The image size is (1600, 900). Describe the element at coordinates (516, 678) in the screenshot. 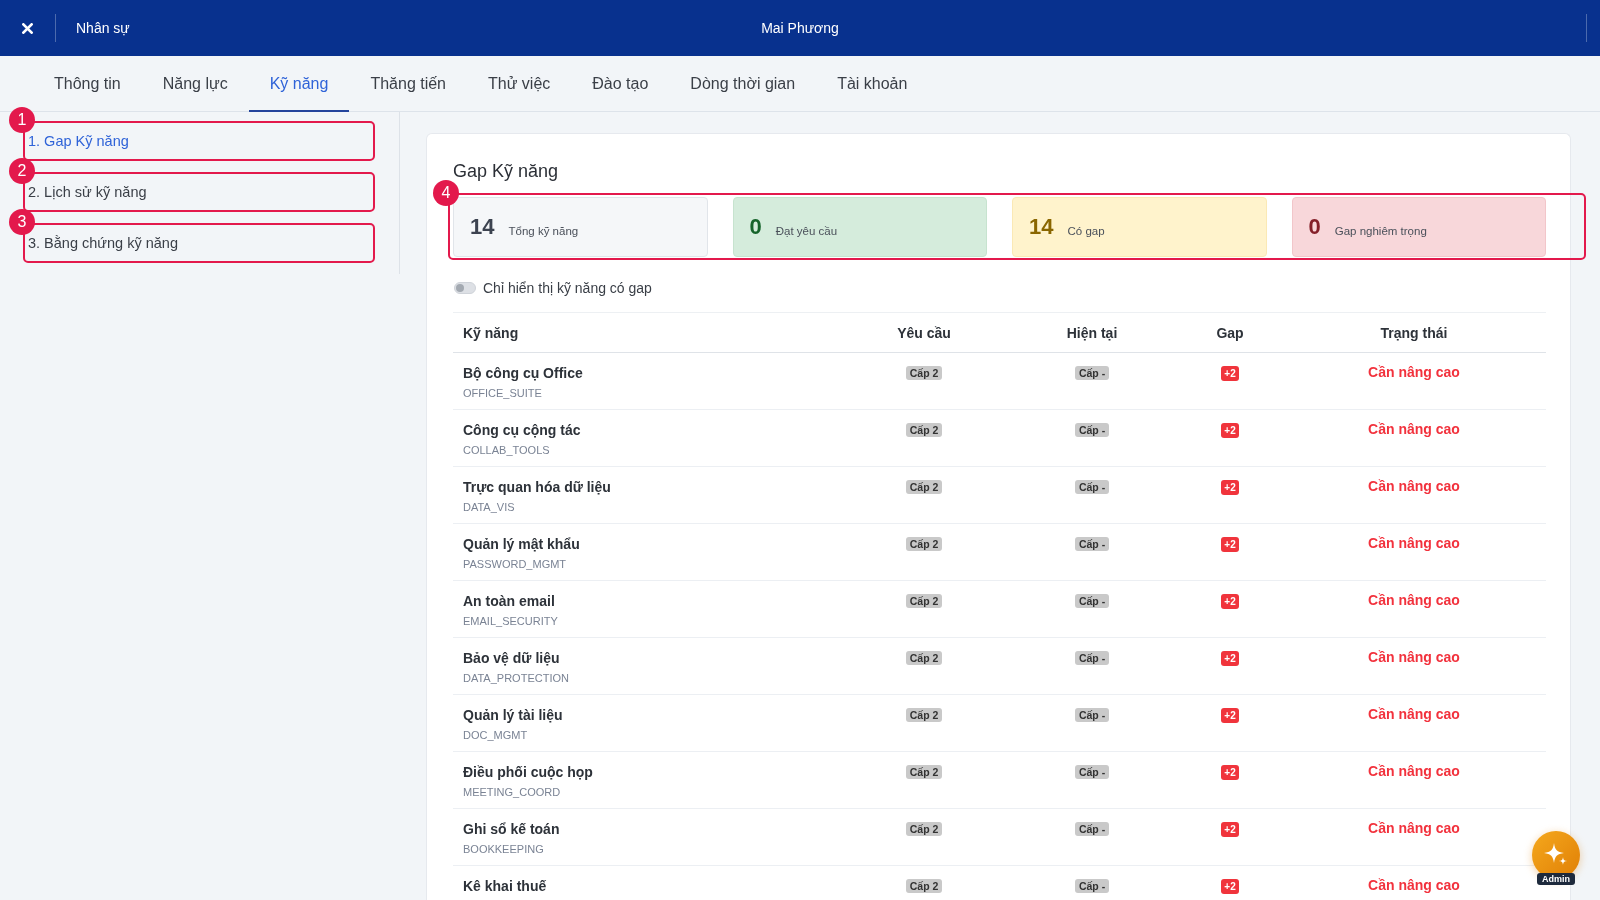

I see `skill-code: DATA_PROTECTION` at that location.